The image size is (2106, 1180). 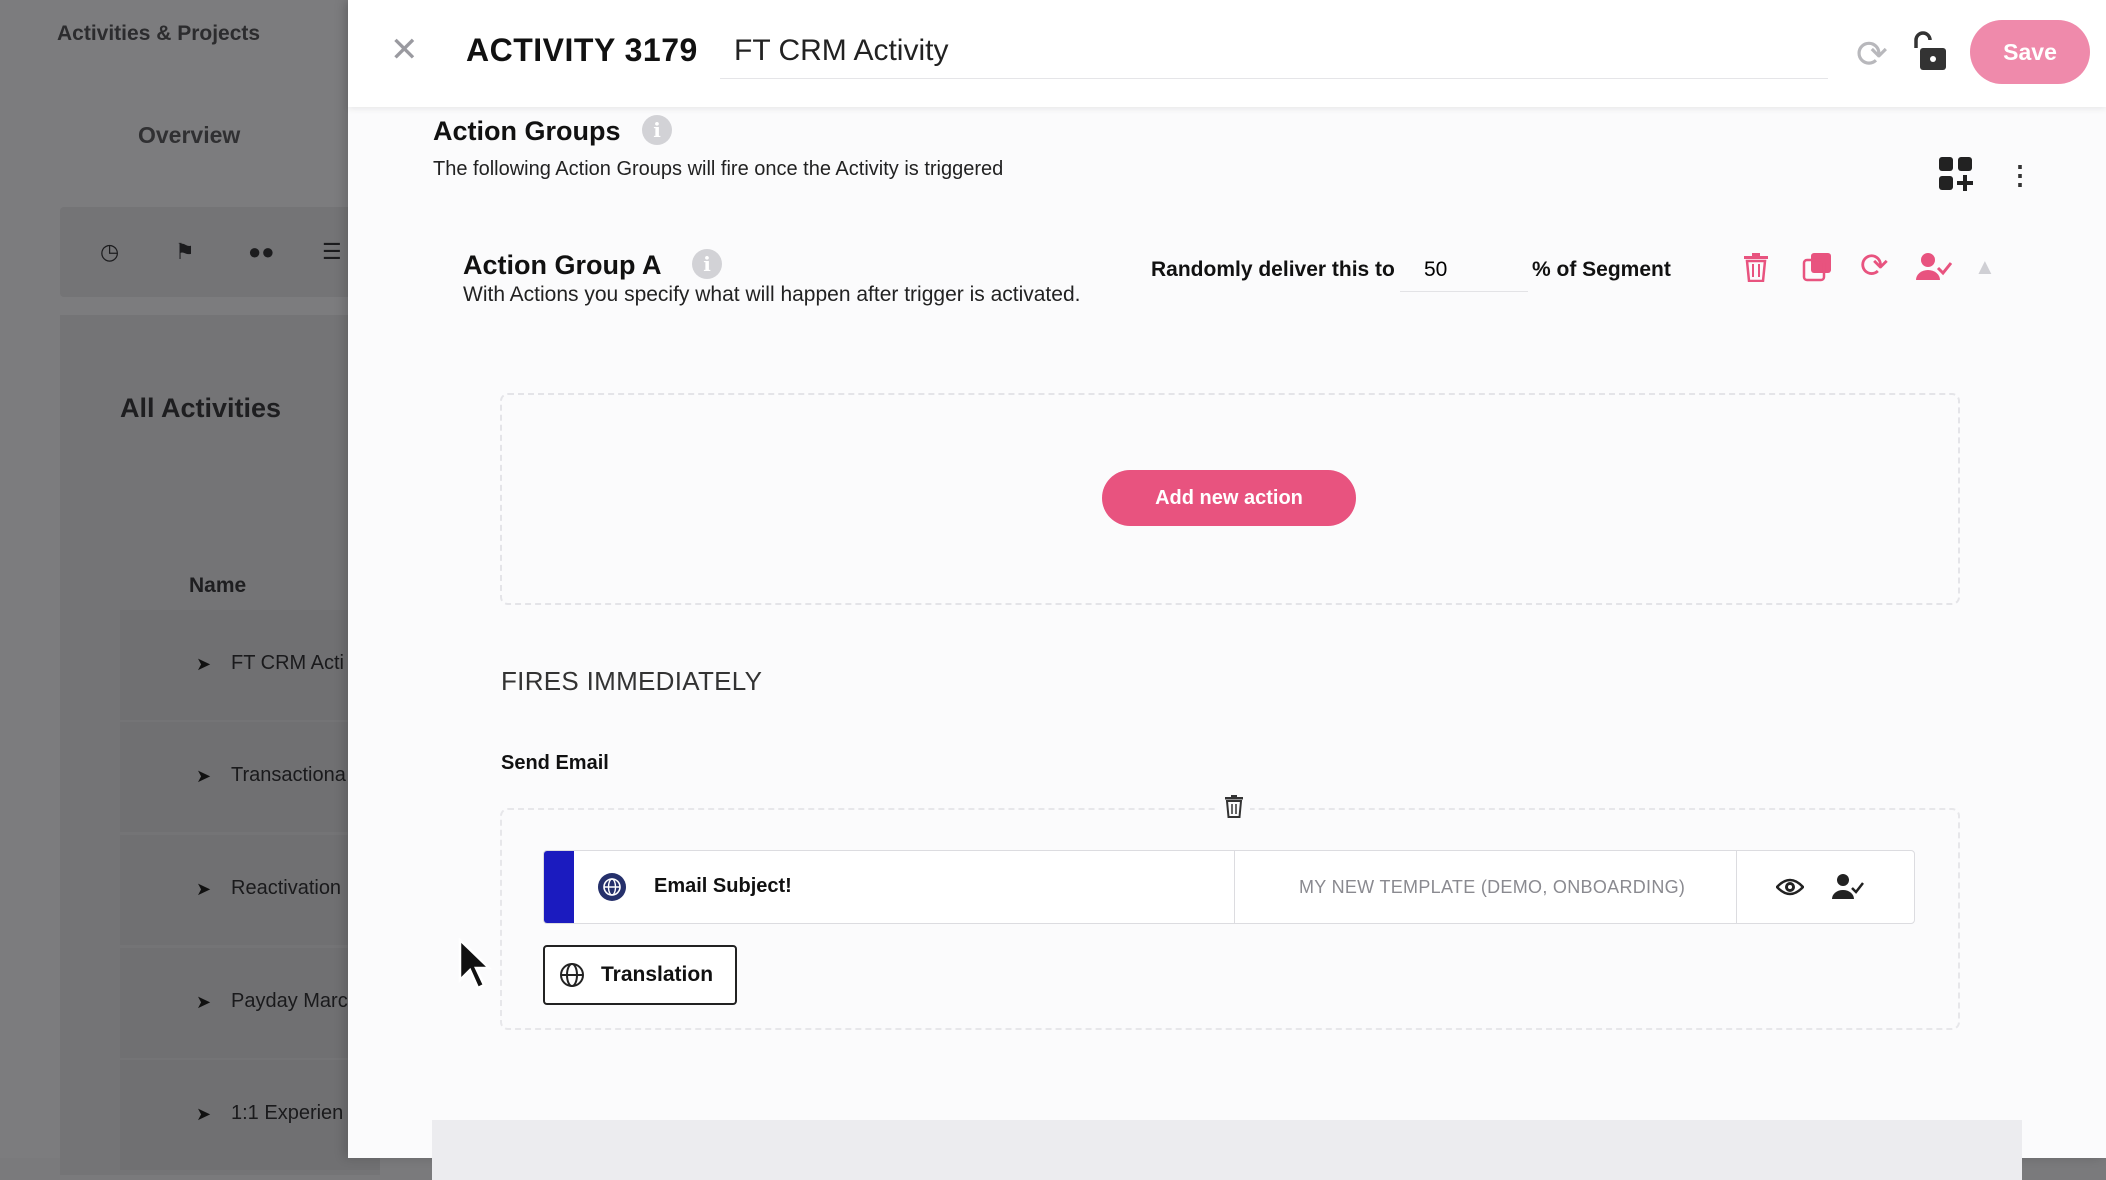 I want to click on tag-icon: ⚑, so click(x=185, y=252).